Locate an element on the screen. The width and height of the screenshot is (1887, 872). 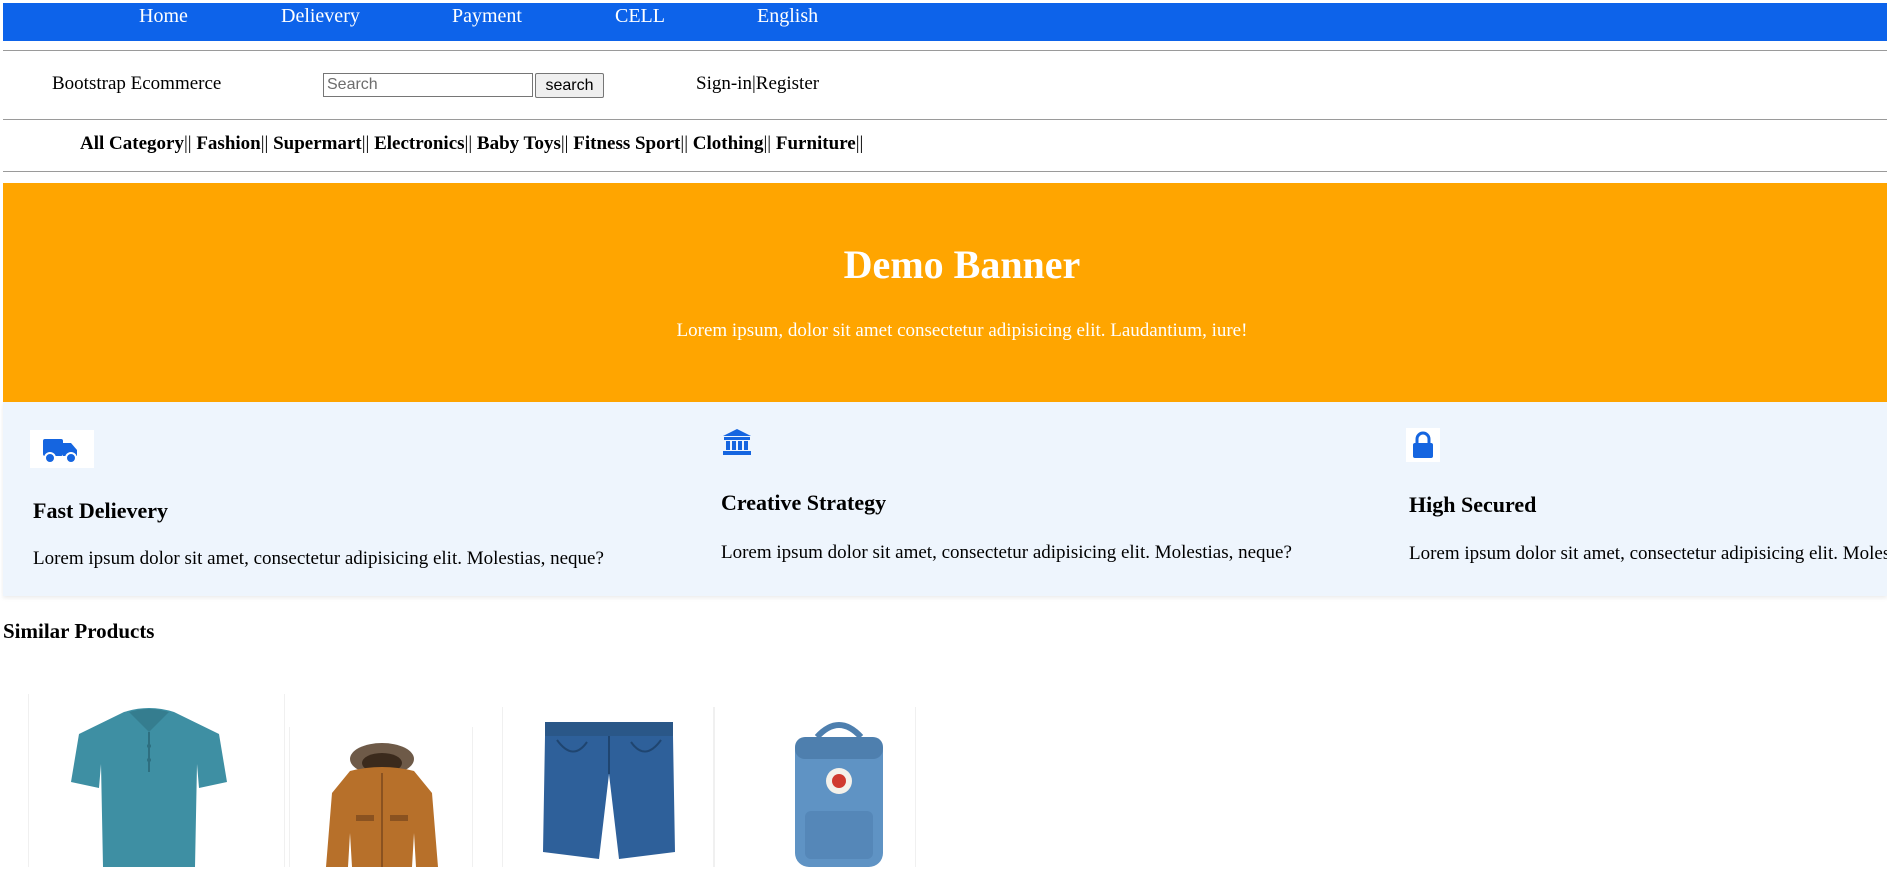
feature-title: Fast Delievery is located at coordinates (100, 510).